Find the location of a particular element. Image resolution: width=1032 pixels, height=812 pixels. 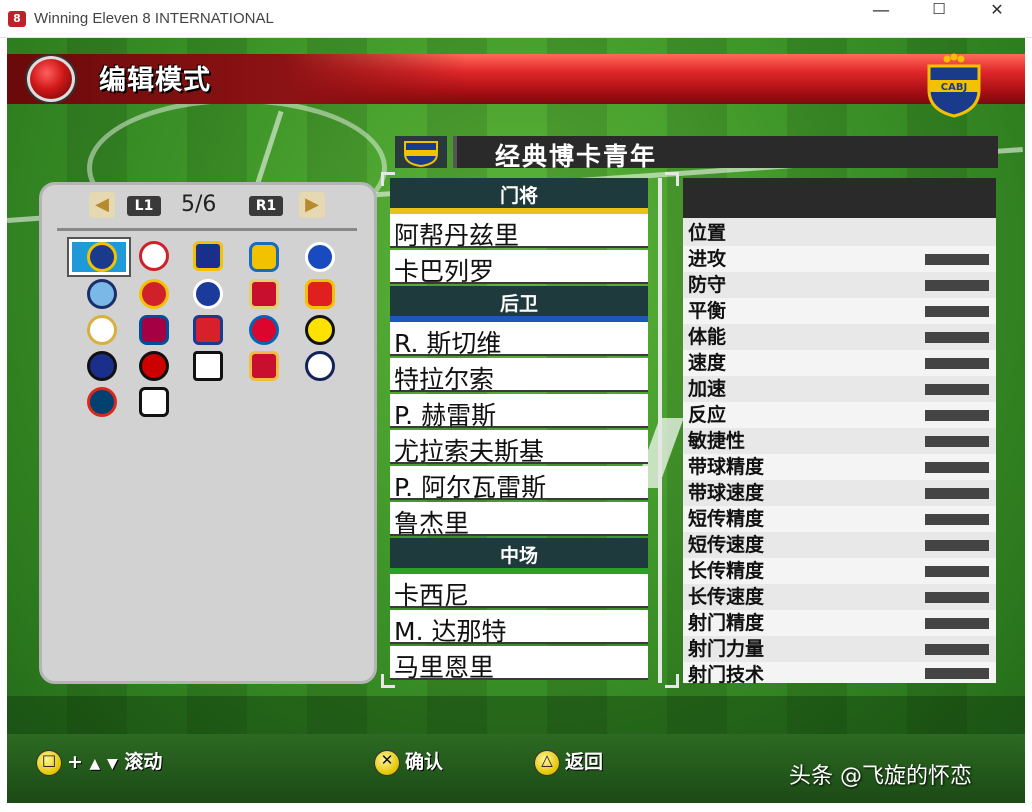

player-name: 鲁杰里 is located at coordinates (432, 523).